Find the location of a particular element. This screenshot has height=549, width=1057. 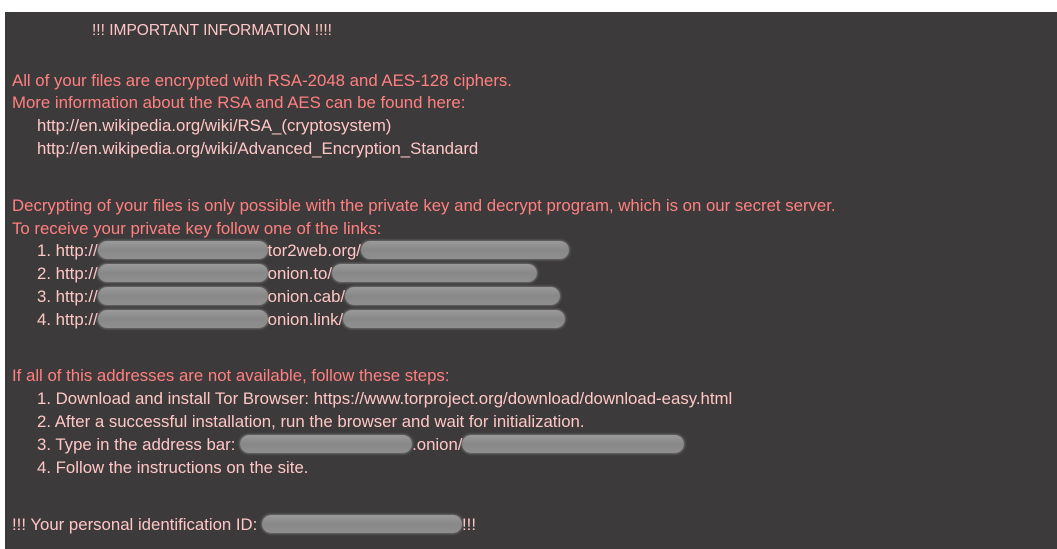

onion-link-domain: onion.link/ is located at coordinates (305, 319).